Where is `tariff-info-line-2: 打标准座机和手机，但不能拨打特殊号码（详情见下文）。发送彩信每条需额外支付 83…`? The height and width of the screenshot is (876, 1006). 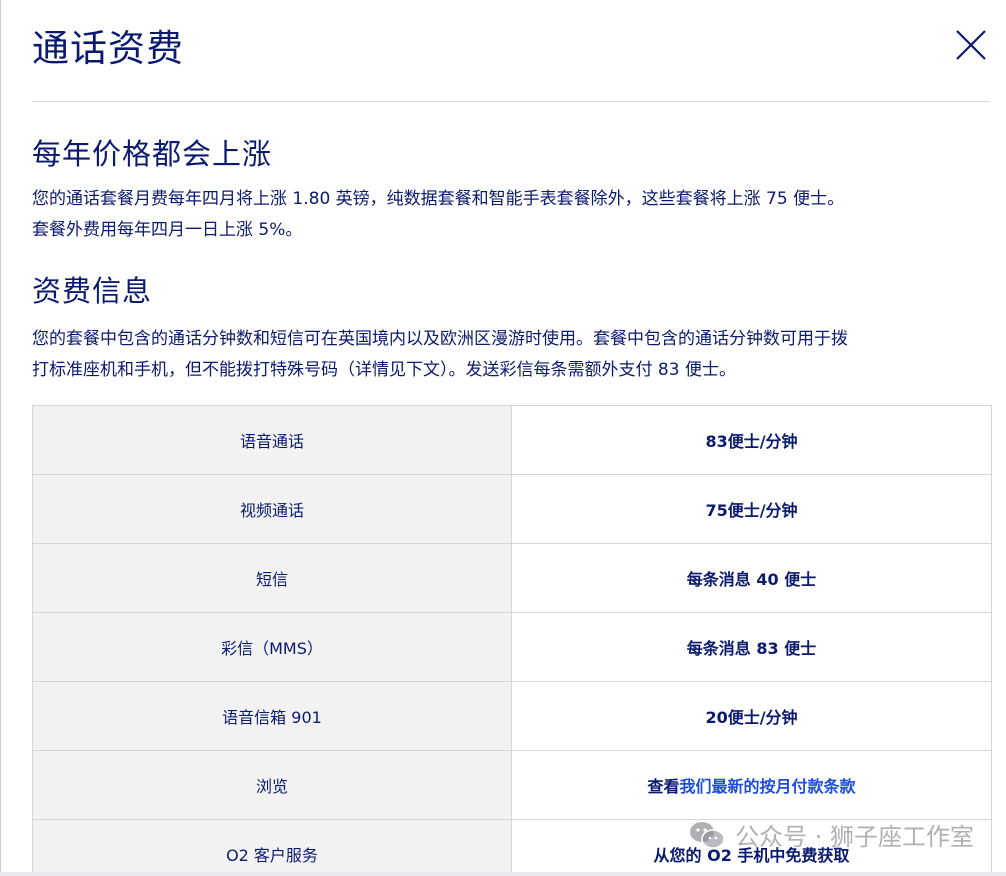 tariff-info-line-2: 打标准座机和手机，但不能拨打特殊号码（详情见下文）。发送彩信每条需额外支付 83… is located at coordinates (384, 370).